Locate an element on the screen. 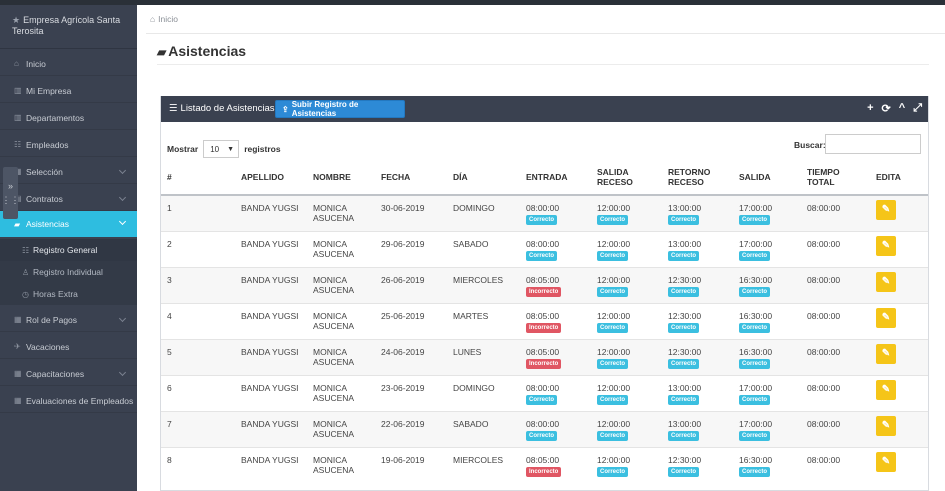  sidebar-item-mi-empresa: ▥ Mi Empresa is located at coordinates (68, 91).